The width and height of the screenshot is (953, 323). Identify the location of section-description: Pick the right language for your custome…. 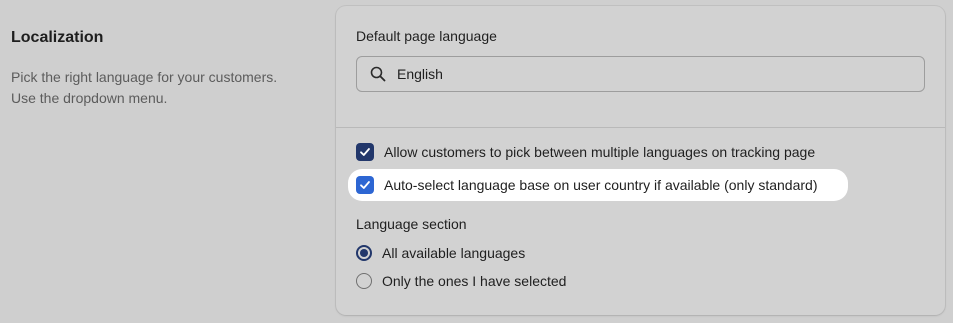
(161, 88).